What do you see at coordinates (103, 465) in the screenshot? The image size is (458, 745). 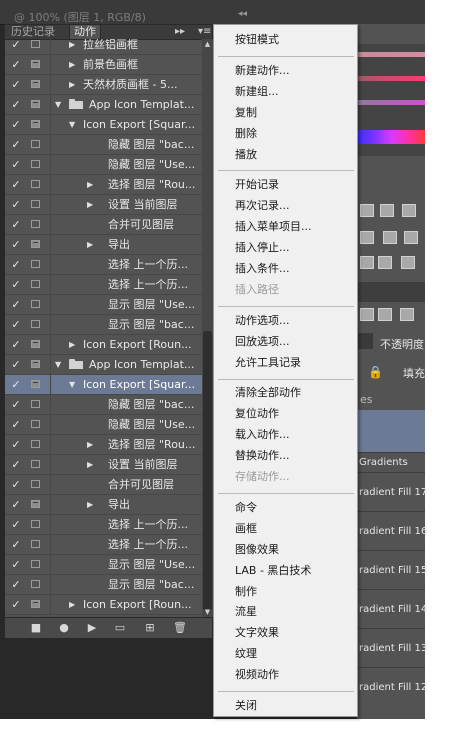 I see `action-row: ✓ ▶ 设置 当前图层` at bounding box center [103, 465].